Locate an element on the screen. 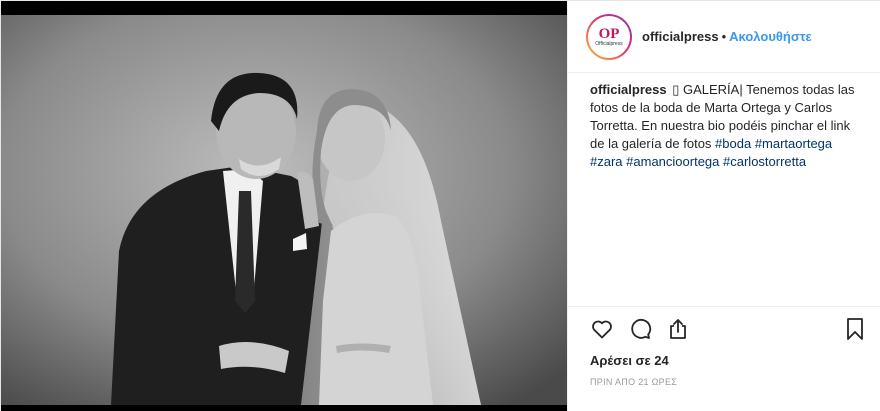 This screenshot has height=411, width=880. hashtag-link: #carlostorretta is located at coordinates (764, 161).